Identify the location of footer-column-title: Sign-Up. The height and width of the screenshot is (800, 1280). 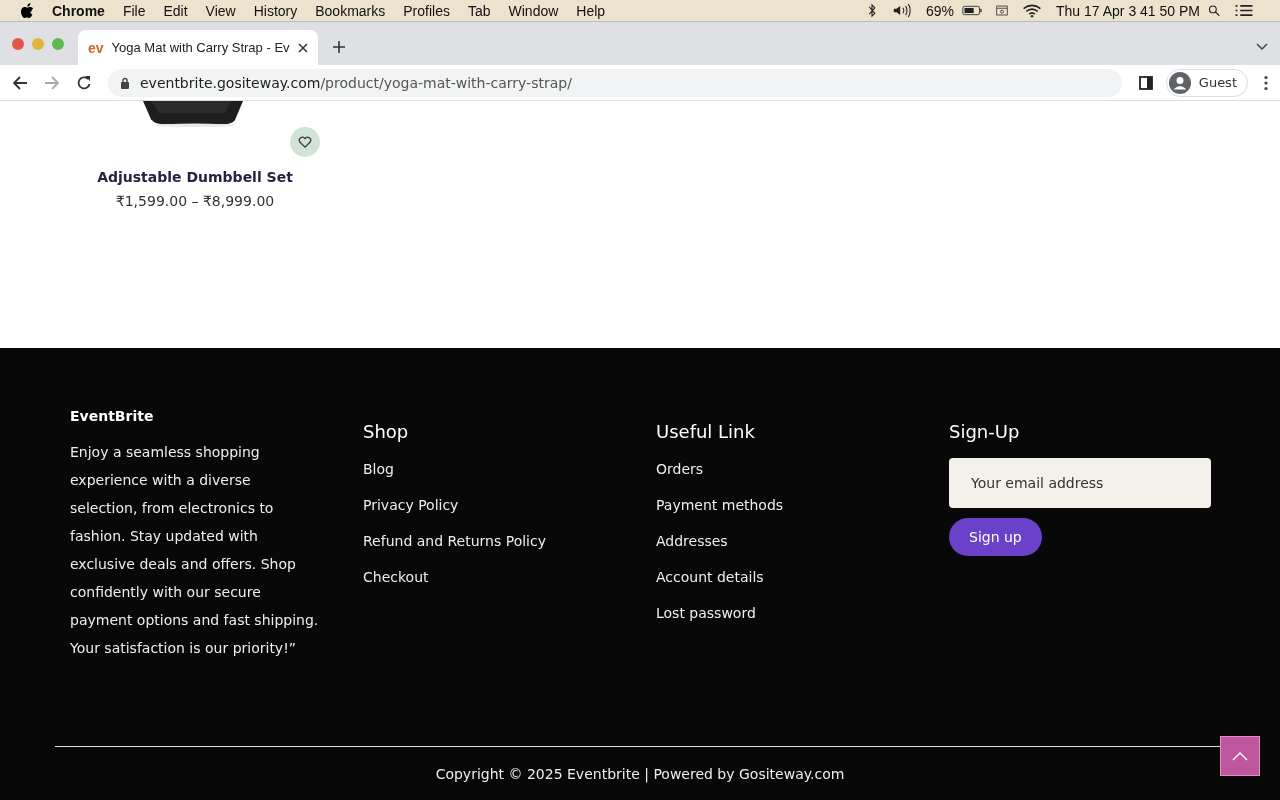
(984, 431).